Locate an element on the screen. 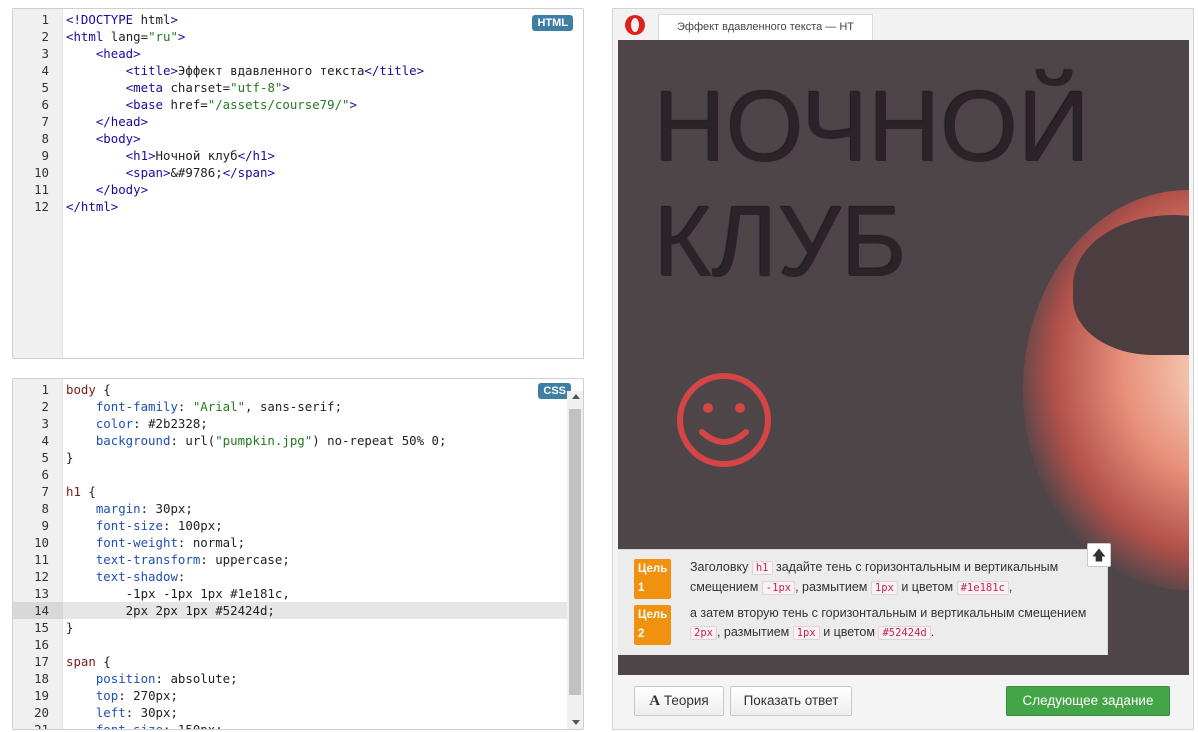  code-line: 5} is located at coordinates (298, 457).